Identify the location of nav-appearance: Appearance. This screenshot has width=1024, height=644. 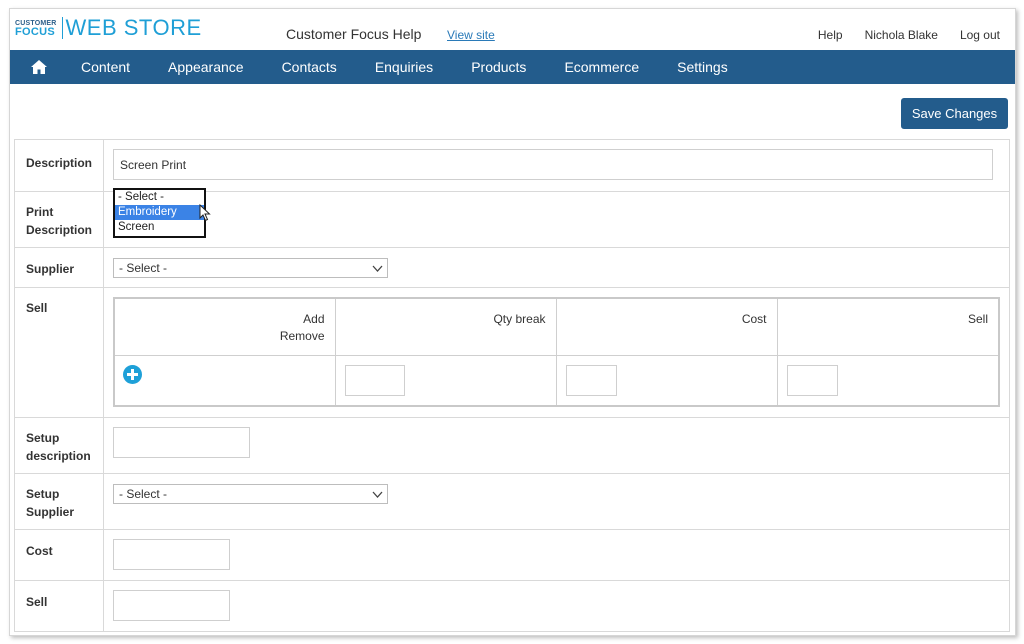
(206, 67).